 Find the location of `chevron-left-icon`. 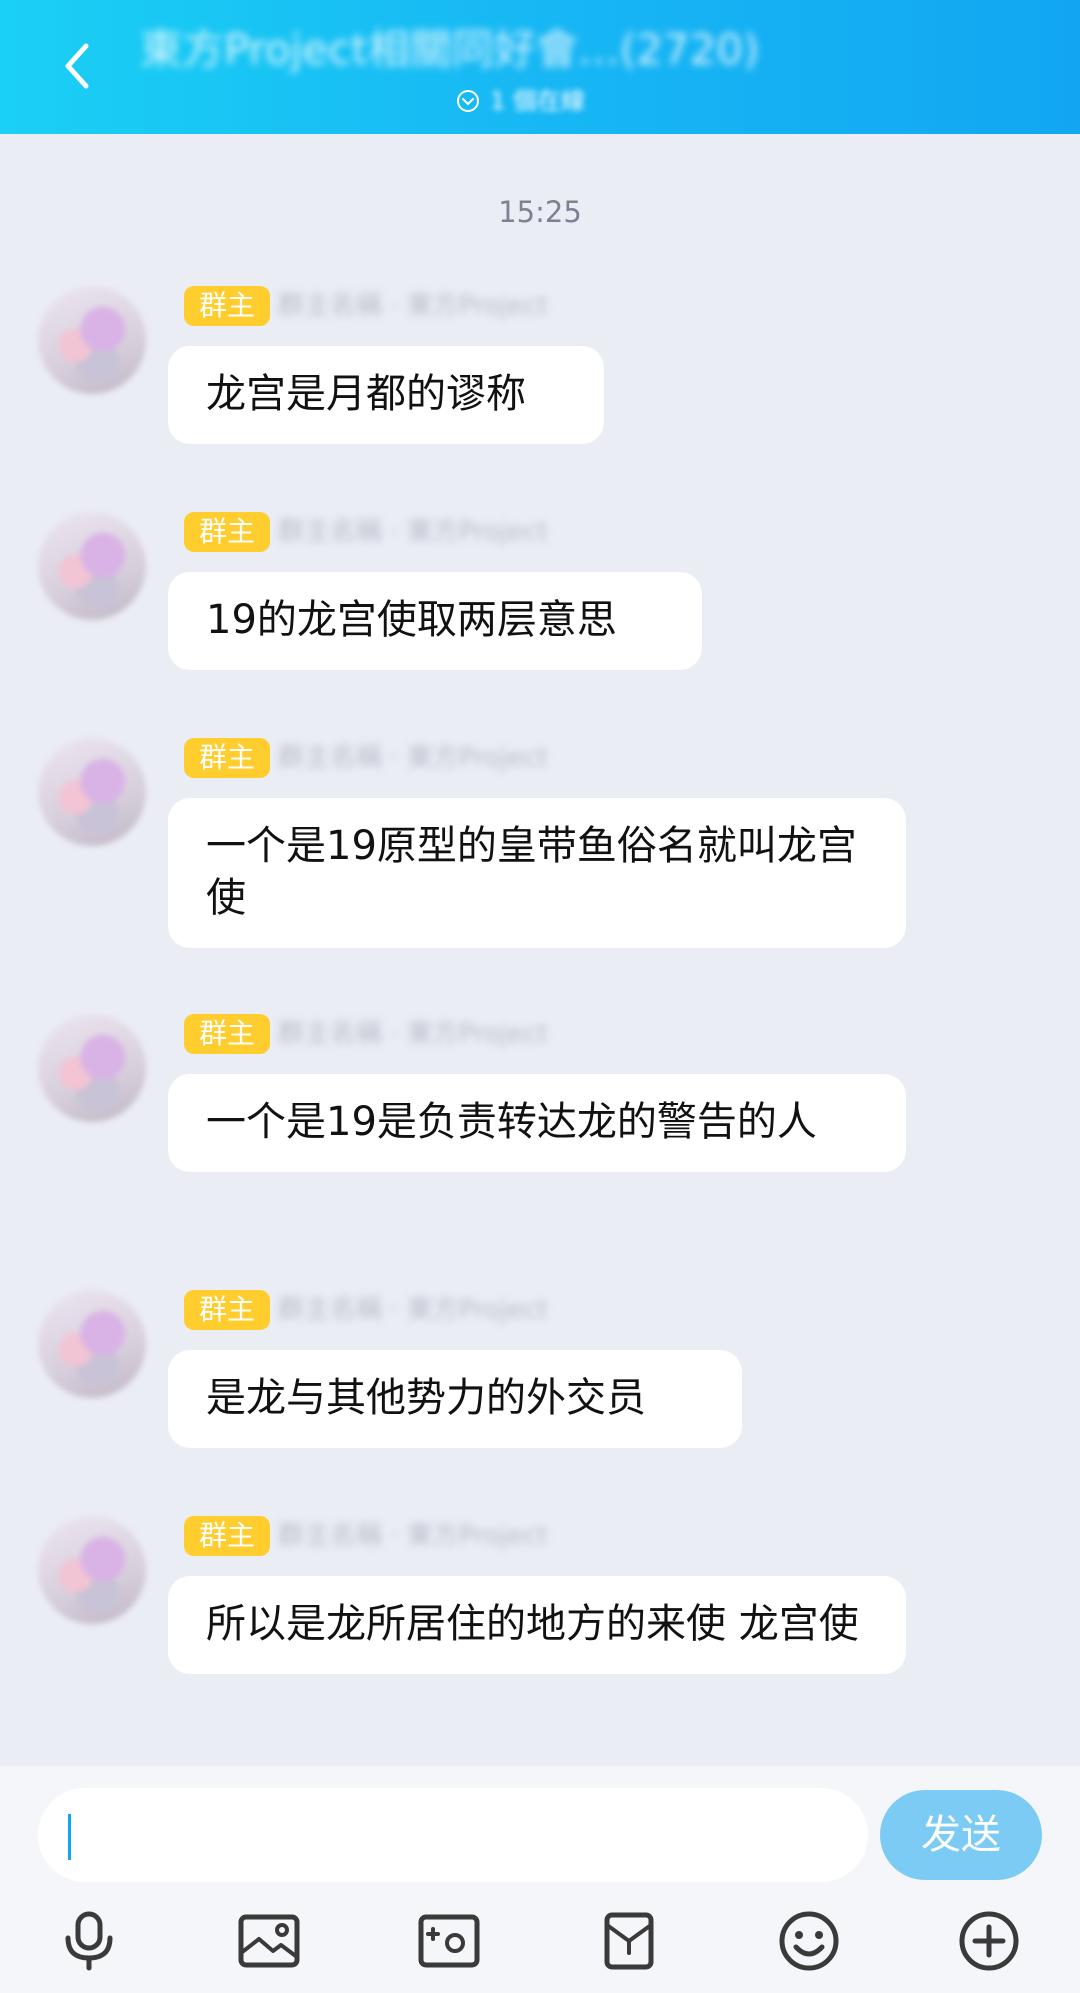

chevron-left-icon is located at coordinates (77, 66).